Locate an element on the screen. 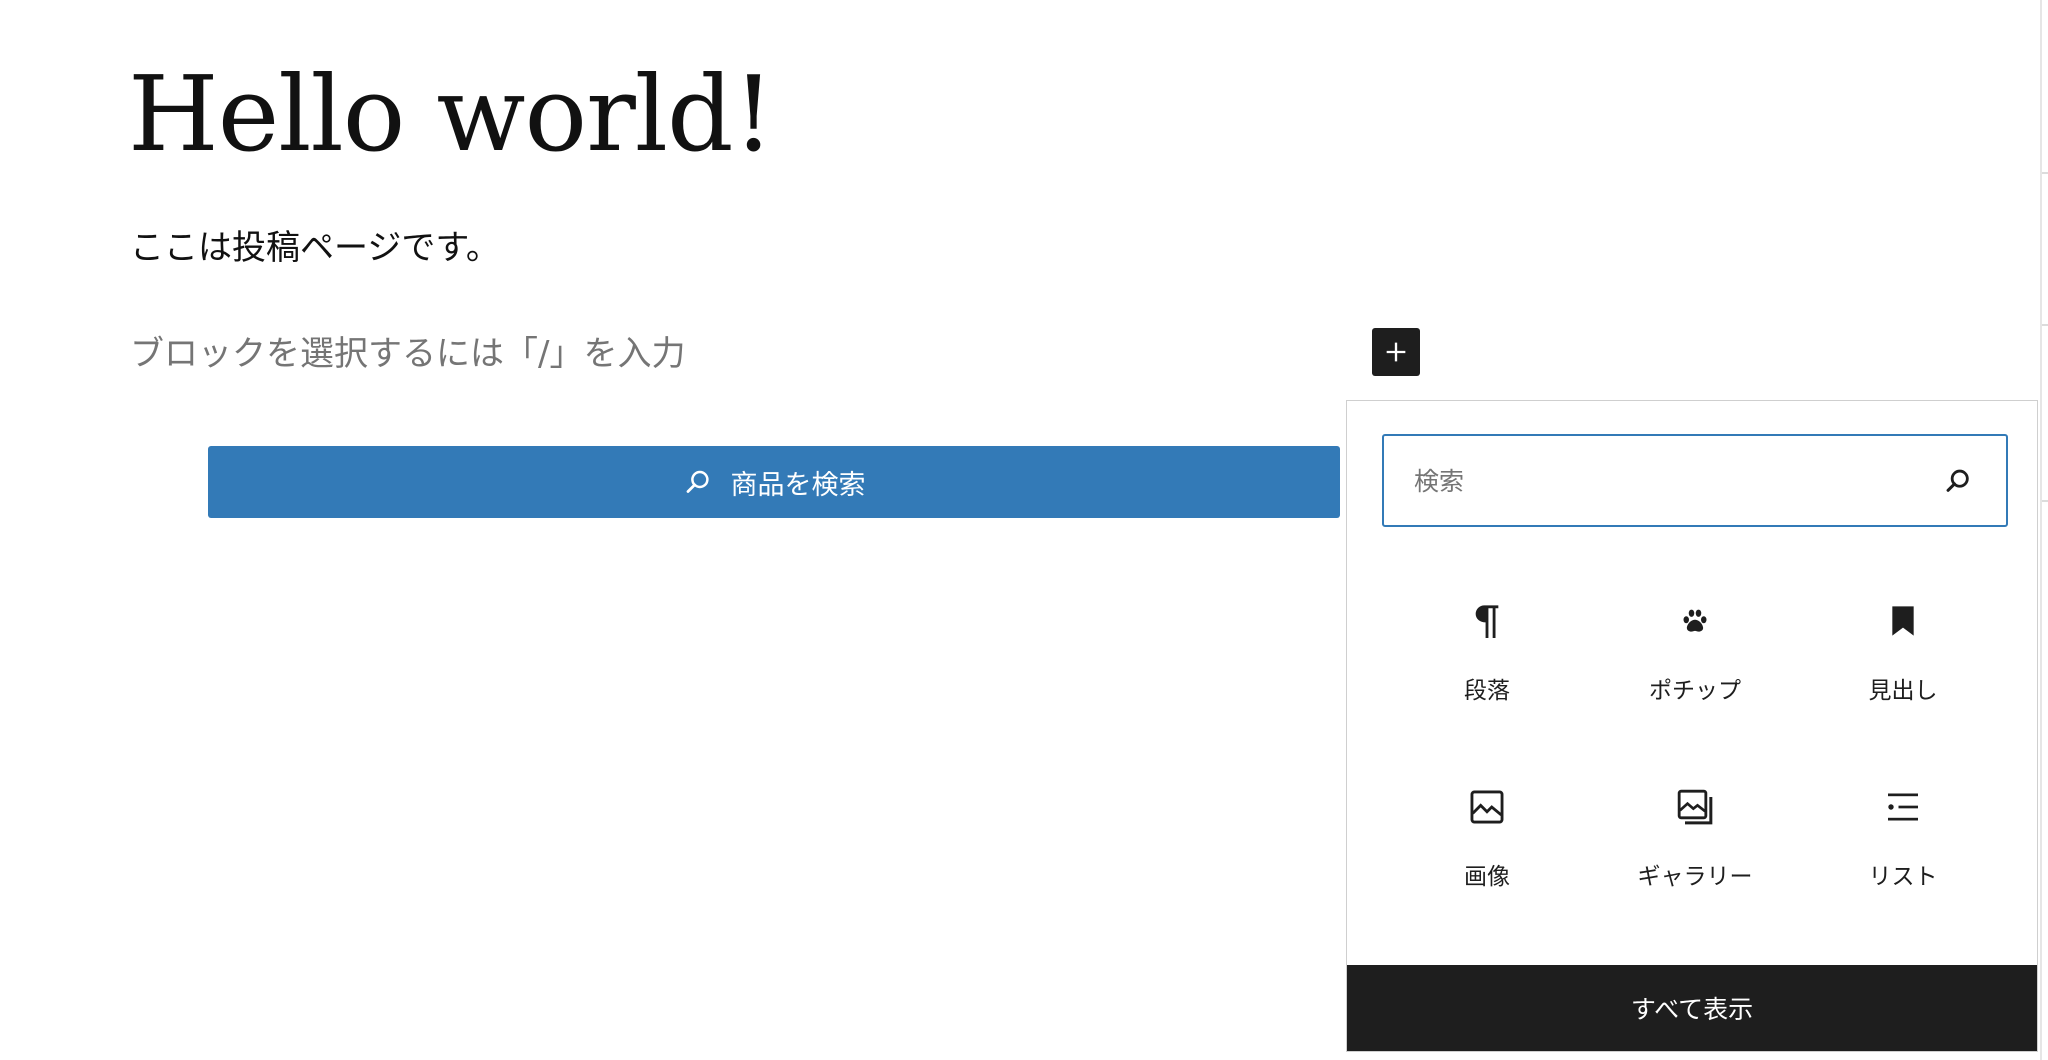 Image resolution: width=2048 pixels, height=1060 pixels. plus-icon is located at coordinates (1396, 352).